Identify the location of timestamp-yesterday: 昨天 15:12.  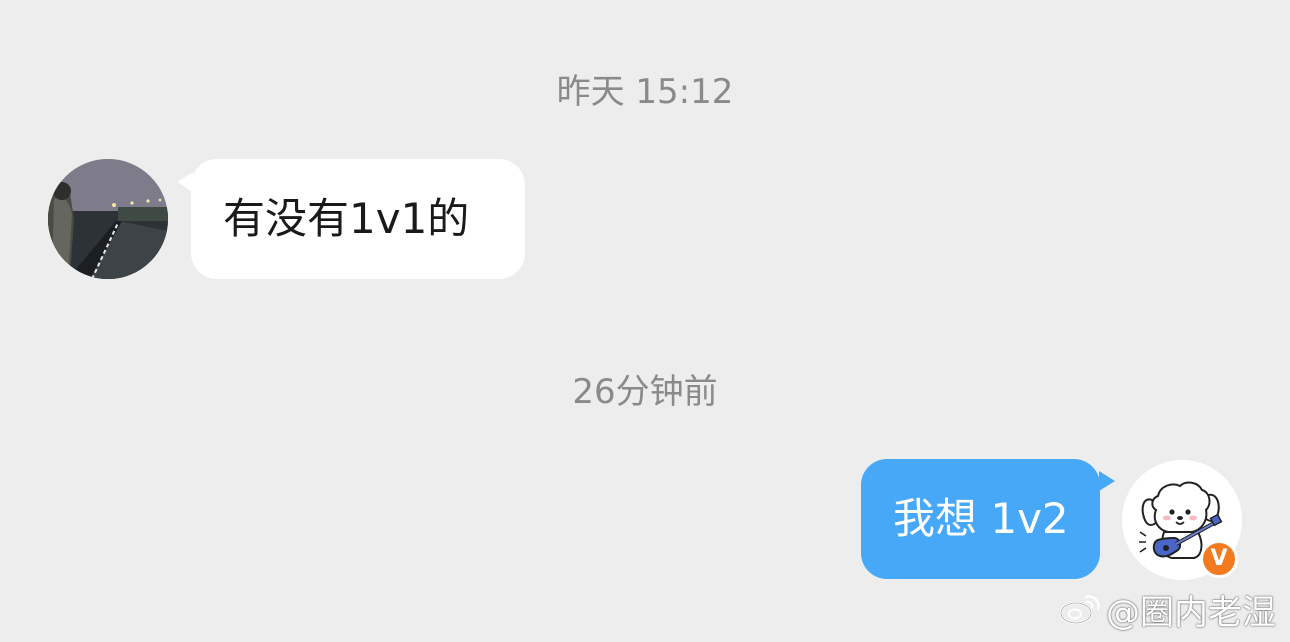
(645, 92).